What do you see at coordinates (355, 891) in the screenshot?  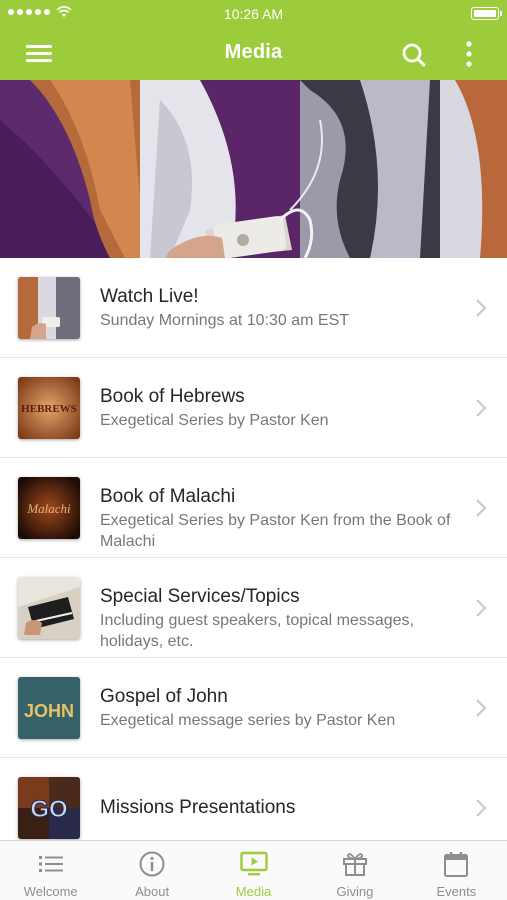 I see `tab-label: Giving` at bounding box center [355, 891].